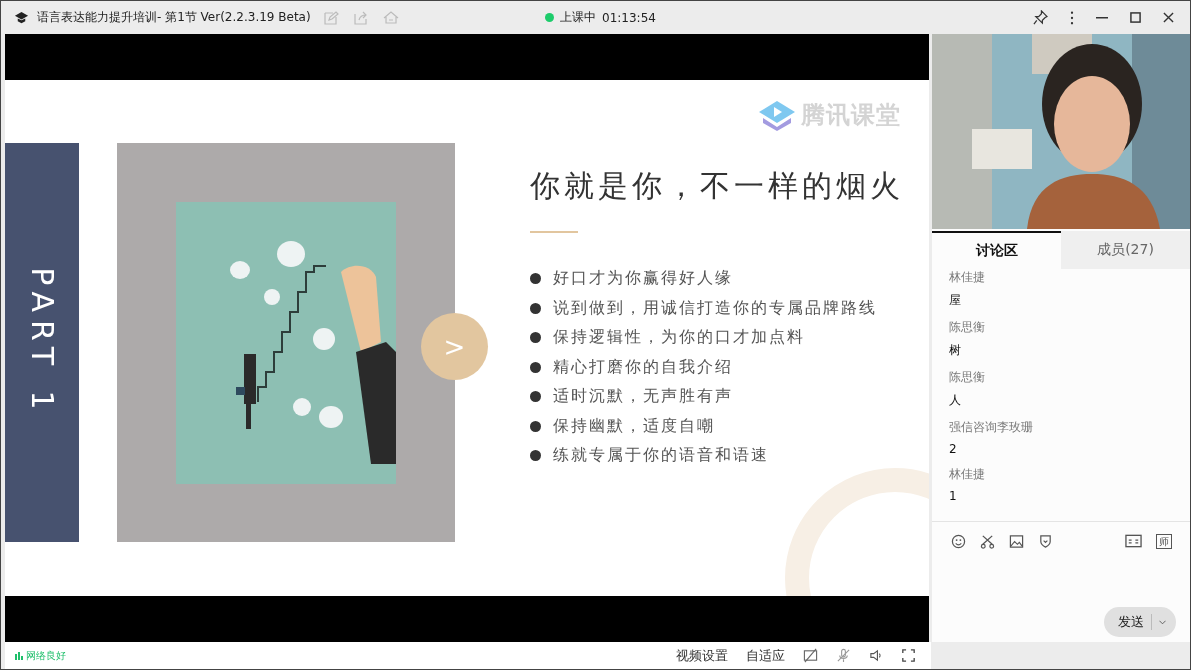 This screenshot has height=670, width=1191. Describe the element at coordinates (1135, 17) in the screenshot. I see `maximize-icon` at that location.